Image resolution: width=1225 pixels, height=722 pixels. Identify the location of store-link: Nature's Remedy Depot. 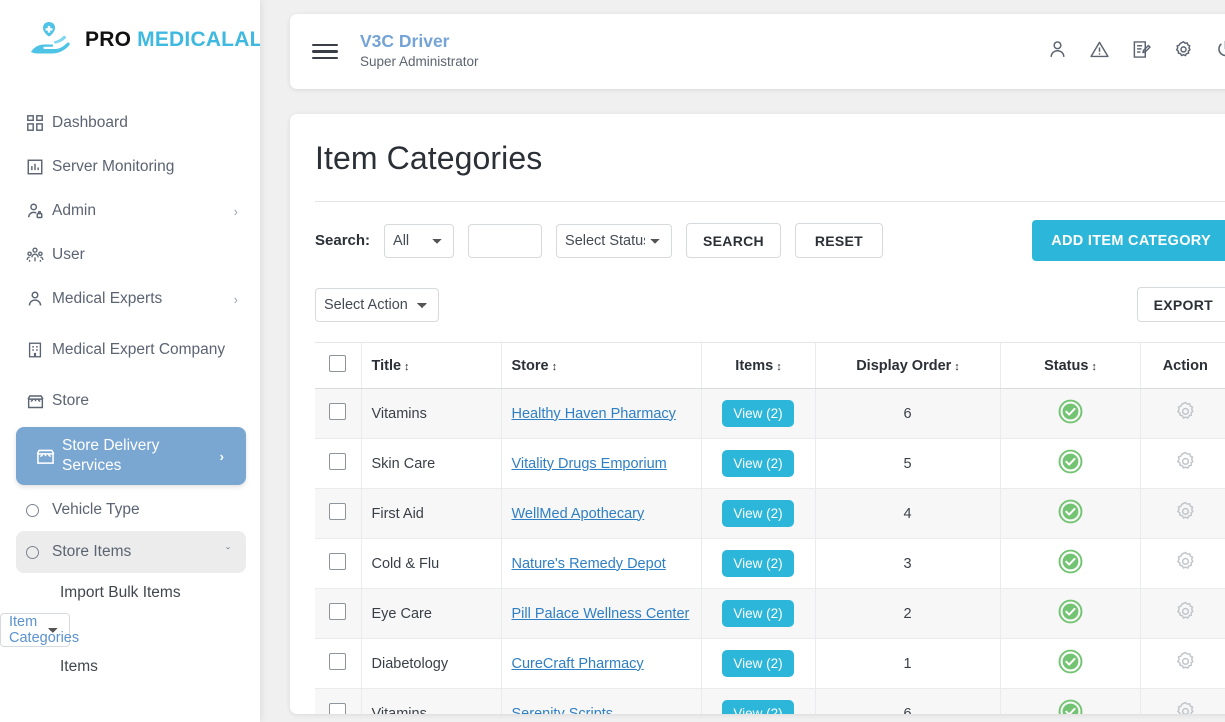
(589, 564).